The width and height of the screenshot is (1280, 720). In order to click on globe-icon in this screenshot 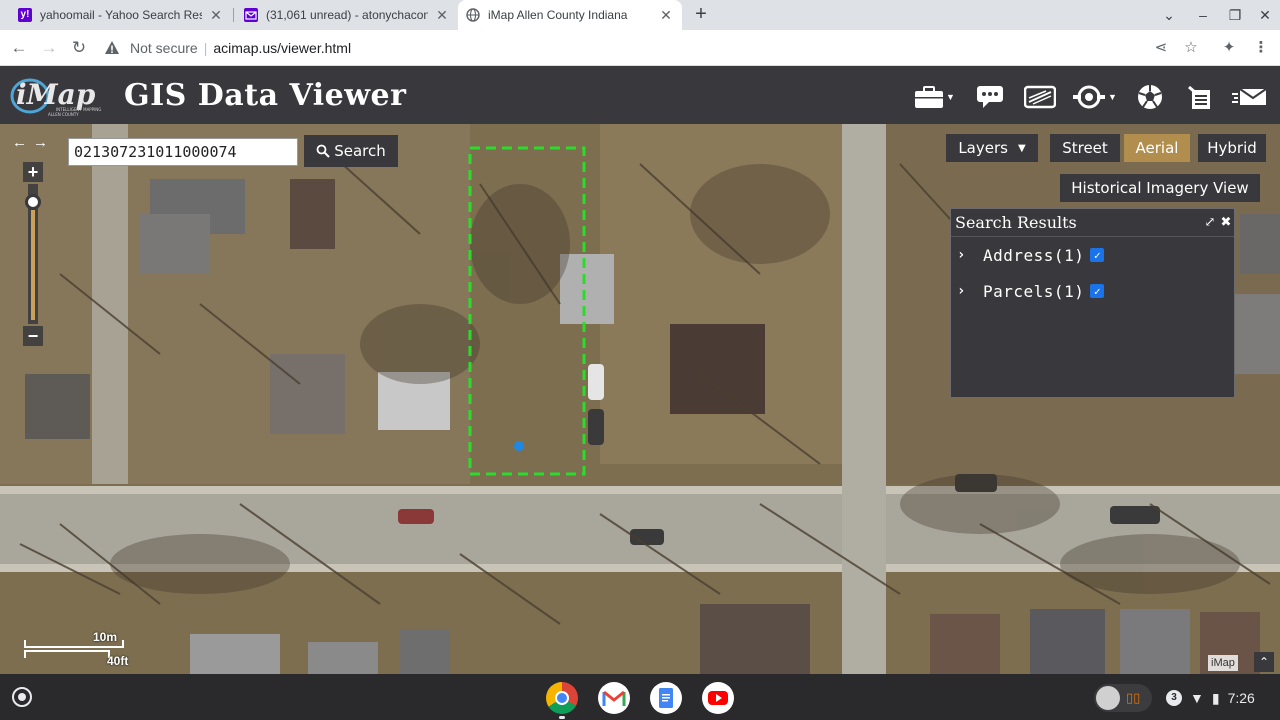, I will do `click(473, 15)`.